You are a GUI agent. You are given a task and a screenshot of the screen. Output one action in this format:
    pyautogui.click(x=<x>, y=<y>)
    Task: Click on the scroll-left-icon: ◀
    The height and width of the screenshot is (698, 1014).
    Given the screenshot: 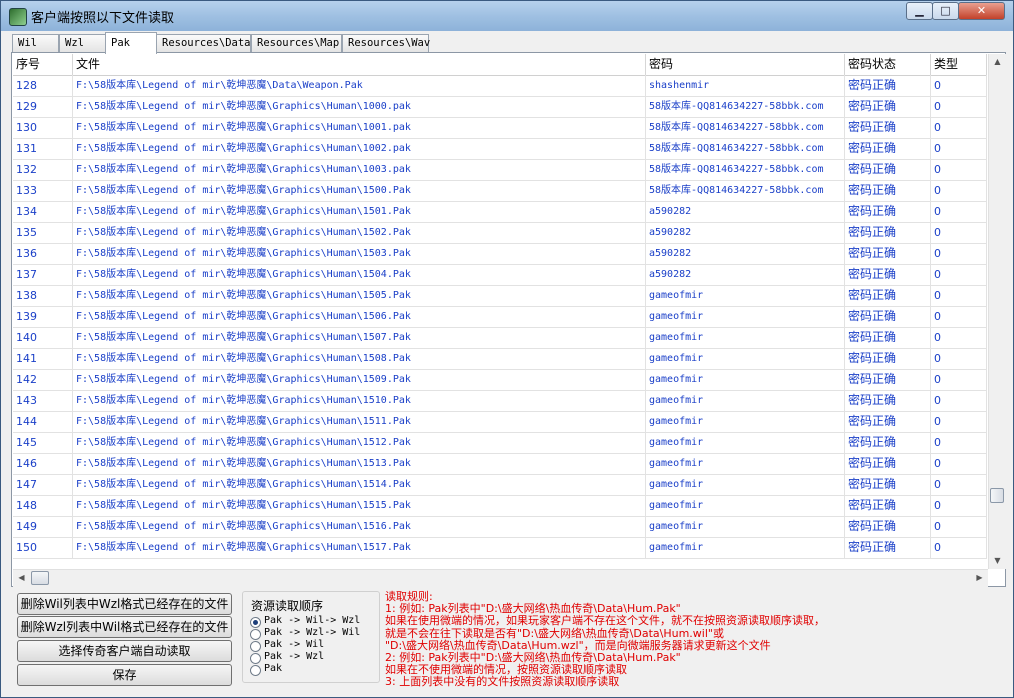 What is the action you would take?
    pyautogui.click(x=21, y=578)
    